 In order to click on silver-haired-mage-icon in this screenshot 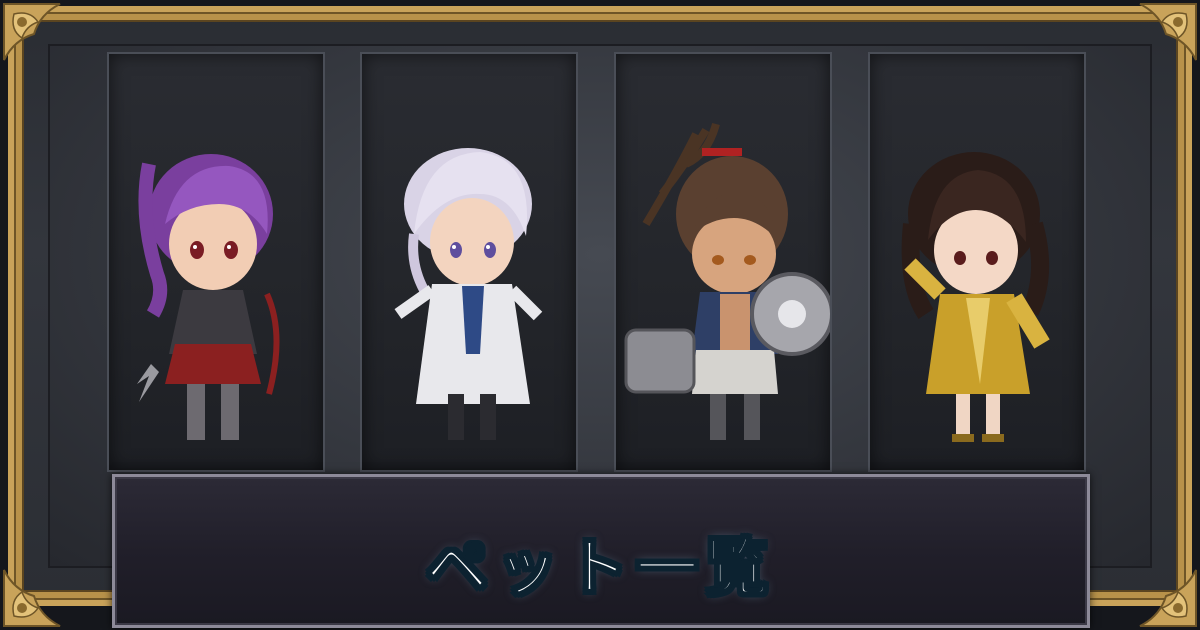, I will do `click(468, 294)`.